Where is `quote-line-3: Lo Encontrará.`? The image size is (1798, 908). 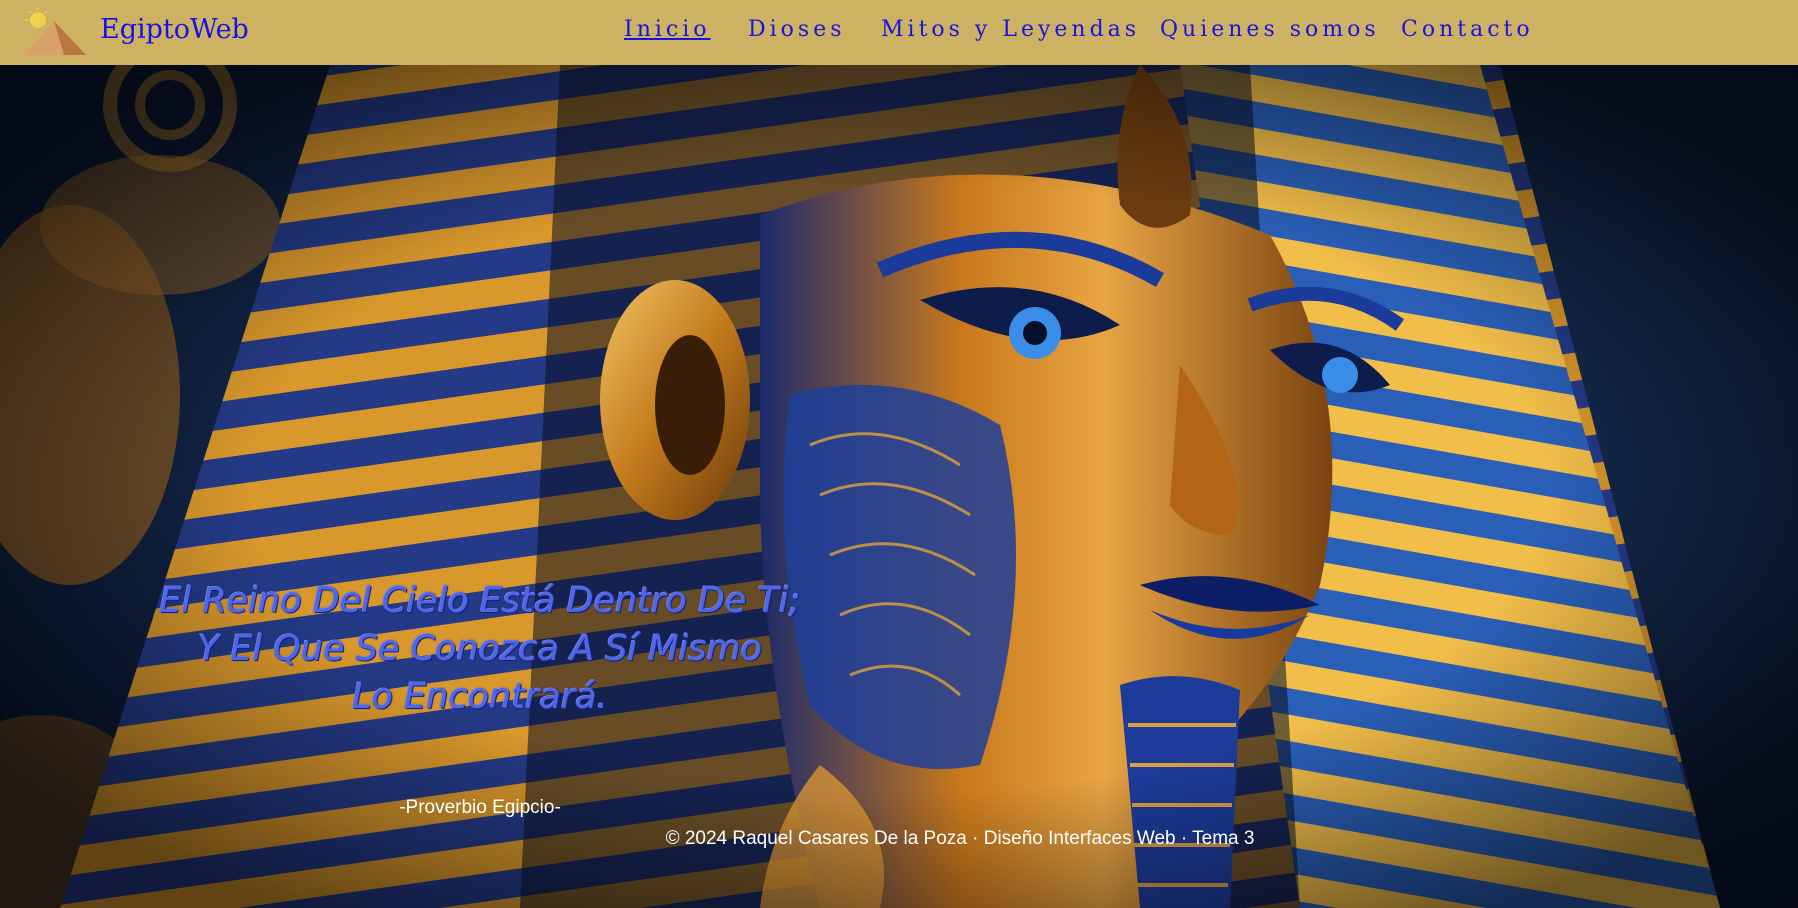 quote-line-3: Lo Encontrará. is located at coordinates (480, 697).